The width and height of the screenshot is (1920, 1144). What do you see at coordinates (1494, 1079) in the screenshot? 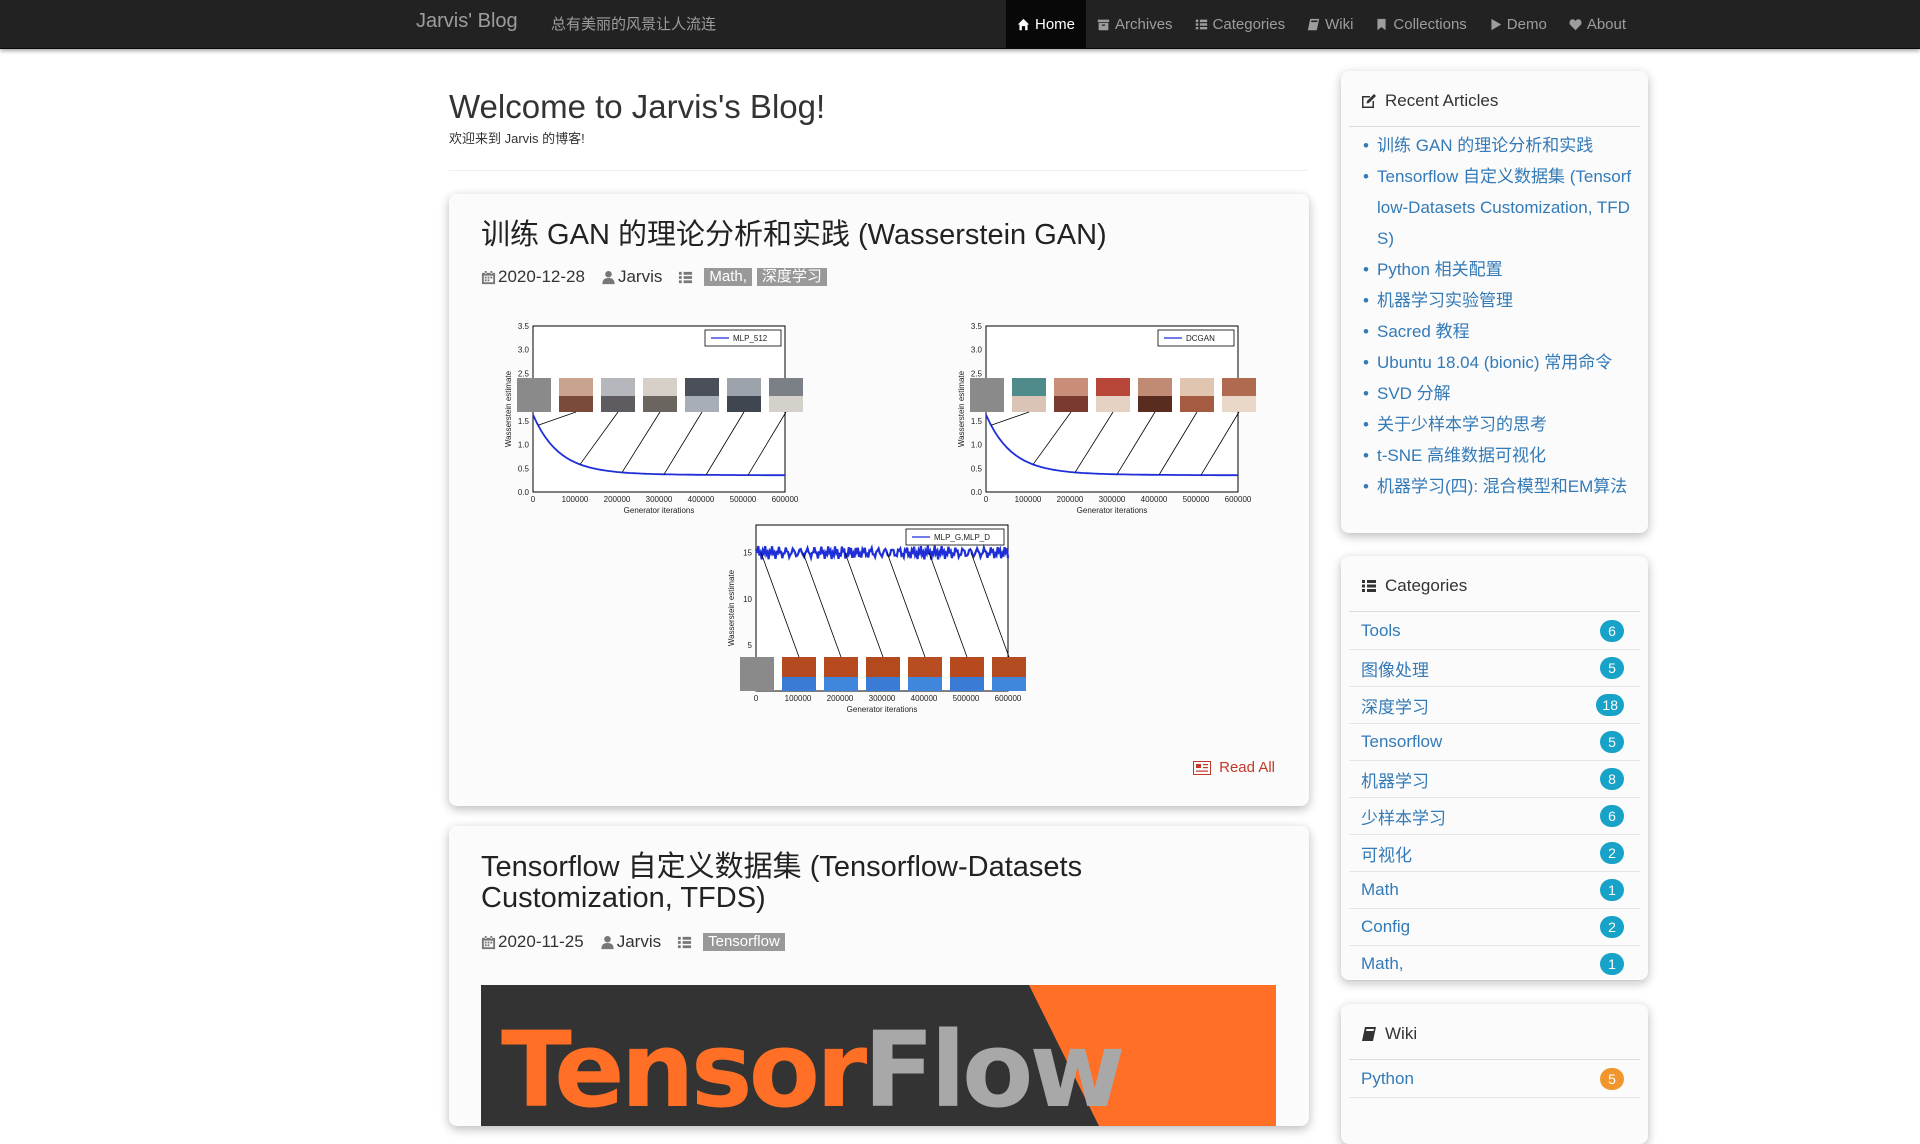
I see `wiki-item: Python 5` at bounding box center [1494, 1079].